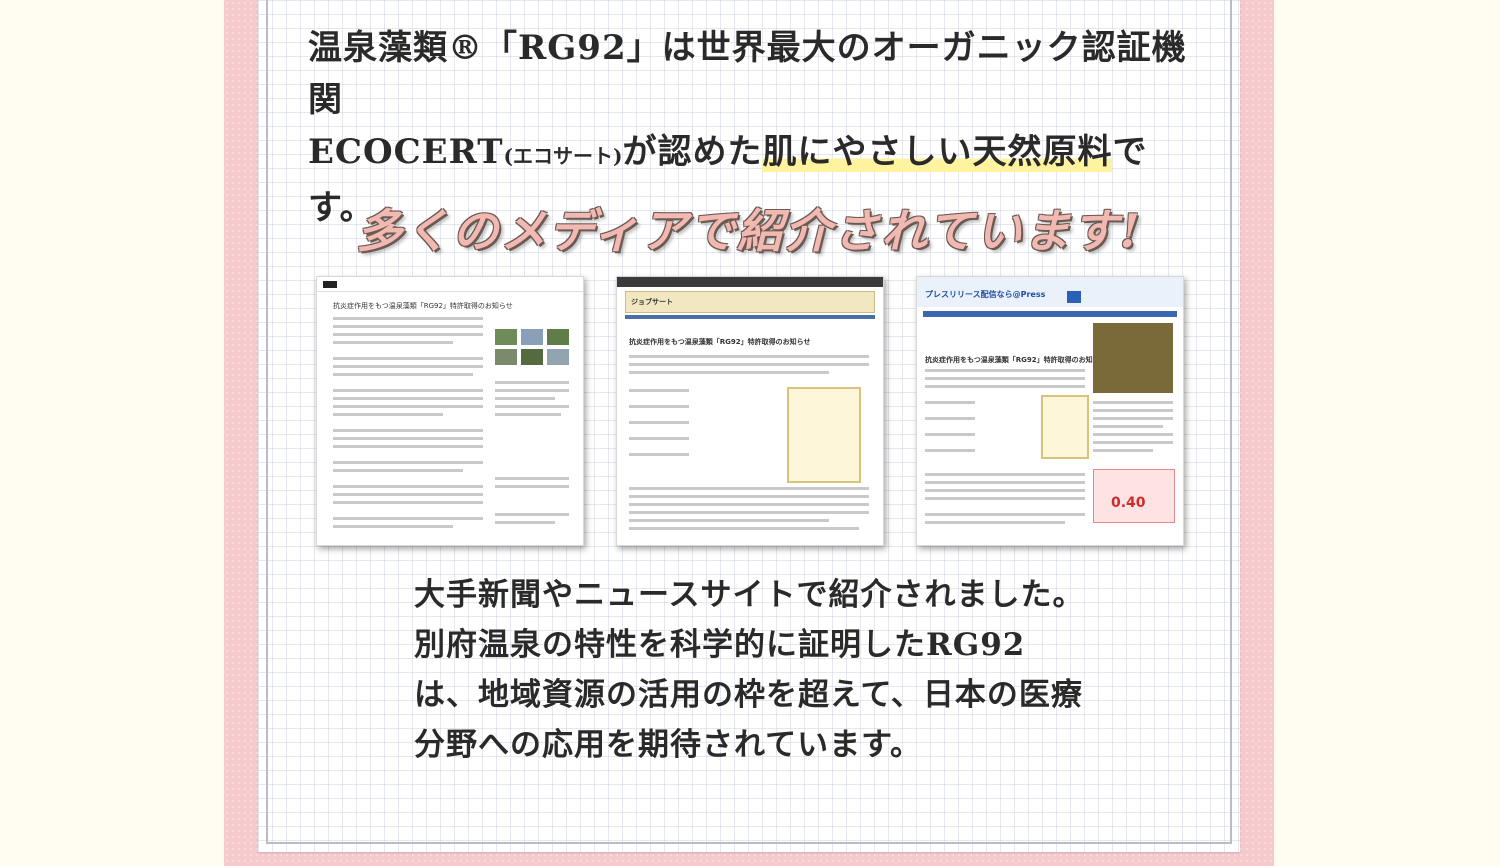  I want to click on media-screenshot-2: ジョブサート 抗炎症作用をもつ温泉藻類「RG92」特許取得のお知らせ, so click(750, 411).